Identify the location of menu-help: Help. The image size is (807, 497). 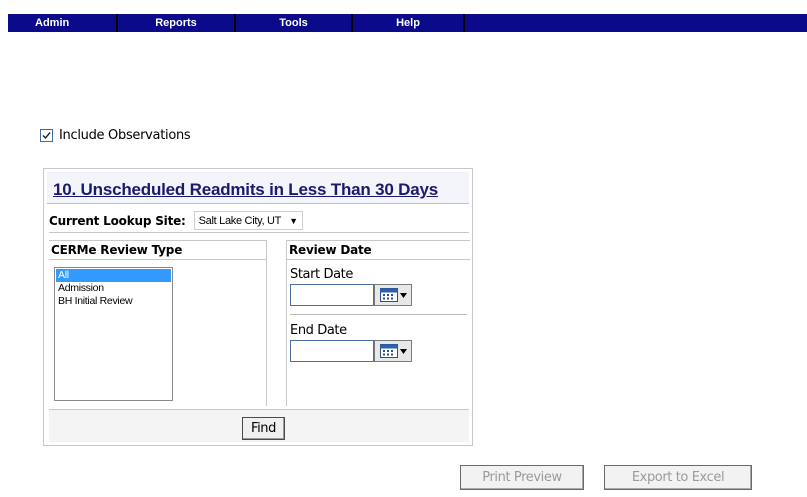
(409, 23).